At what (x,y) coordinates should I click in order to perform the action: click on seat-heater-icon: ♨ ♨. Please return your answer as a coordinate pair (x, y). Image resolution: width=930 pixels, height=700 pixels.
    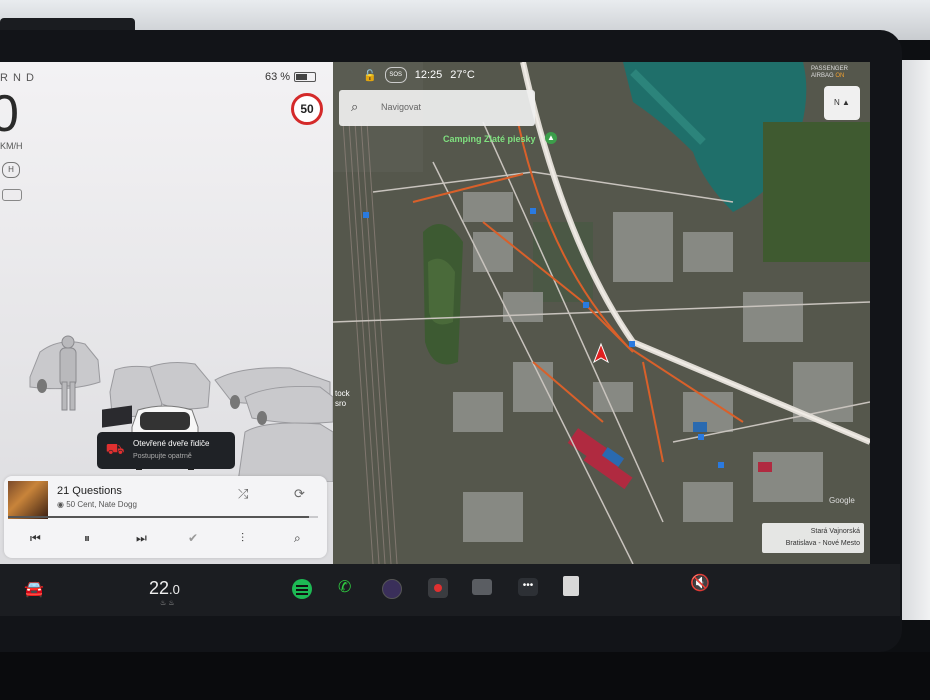
    Looking at the image, I should click on (167, 603).